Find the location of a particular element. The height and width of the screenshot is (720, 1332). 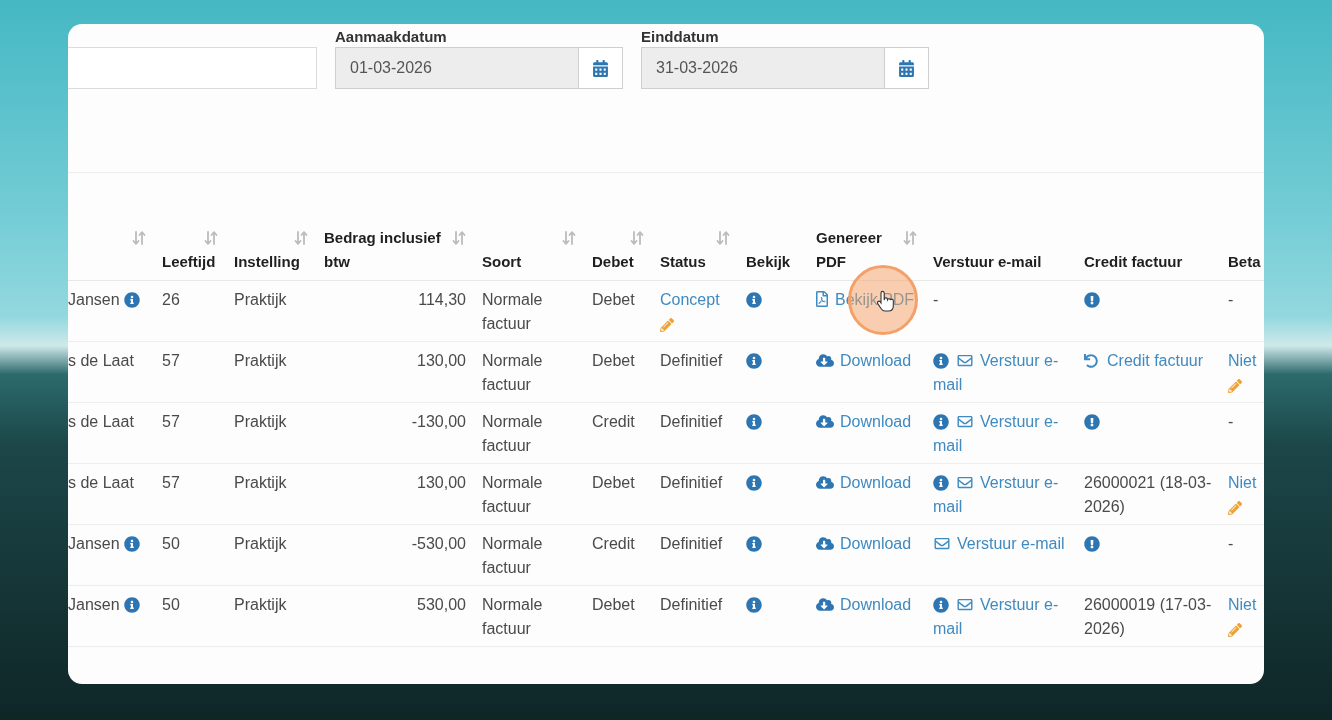

column-header: Instelling is located at coordinates (267, 262).